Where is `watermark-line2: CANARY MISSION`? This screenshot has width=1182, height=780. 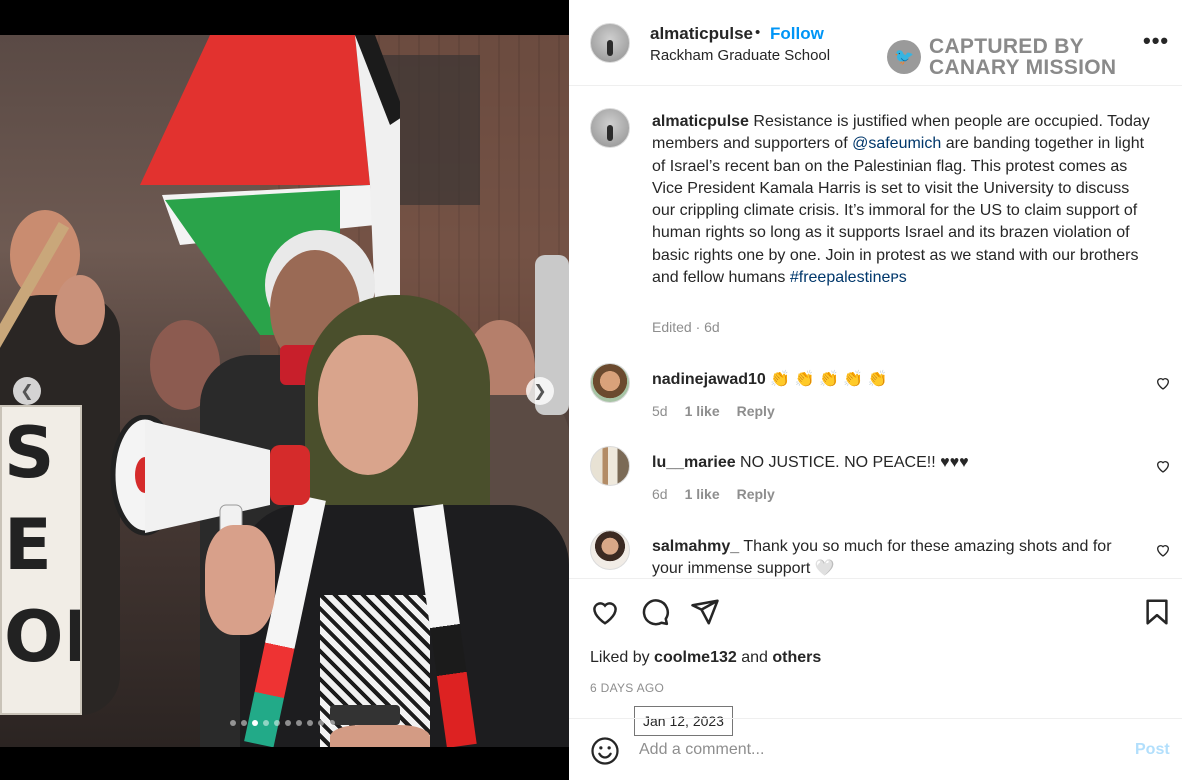
watermark-line2: CANARY MISSION is located at coordinates (1023, 67).